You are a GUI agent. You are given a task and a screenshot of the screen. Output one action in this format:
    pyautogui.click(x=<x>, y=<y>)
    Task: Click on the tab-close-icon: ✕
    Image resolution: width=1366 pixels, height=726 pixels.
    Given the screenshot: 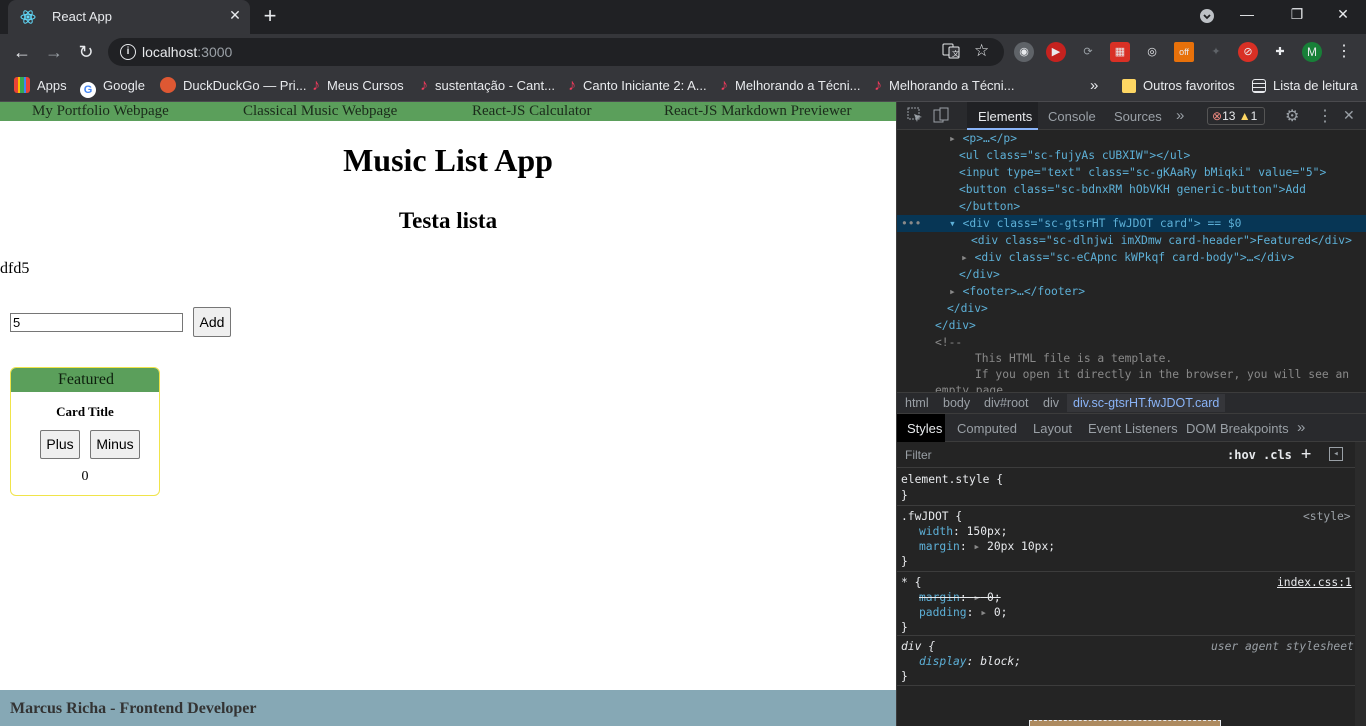 What is the action you would take?
    pyautogui.click(x=235, y=15)
    